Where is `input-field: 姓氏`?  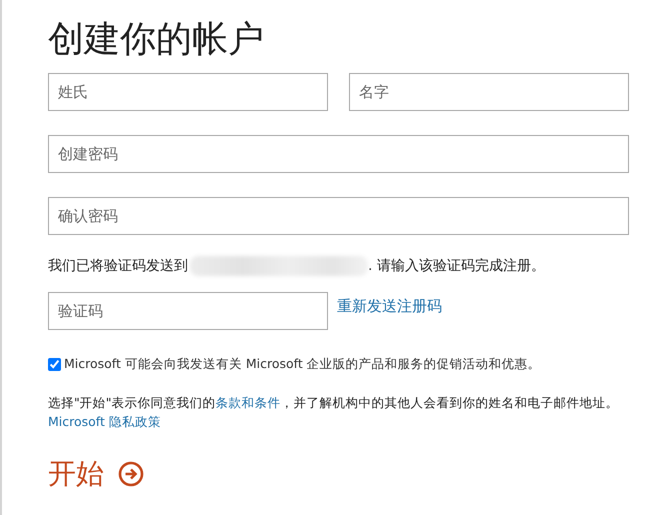
input-field: 姓氏 is located at coordinates (188, 92).